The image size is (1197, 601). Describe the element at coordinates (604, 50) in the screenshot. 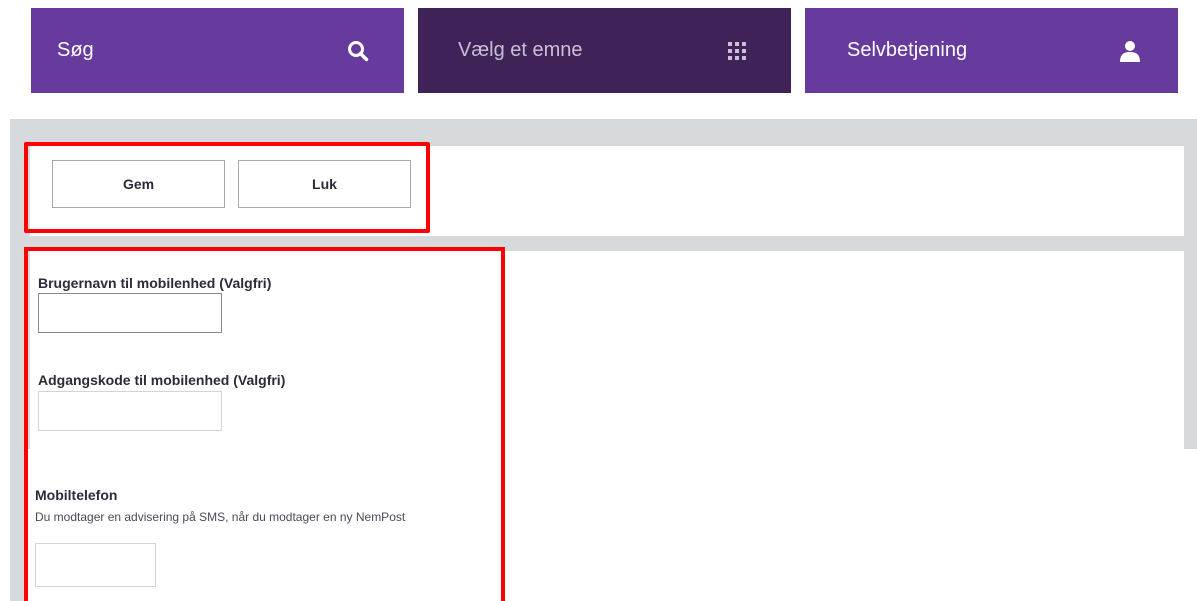

I see `nav-topic-select: Vælg et emne` at that location.